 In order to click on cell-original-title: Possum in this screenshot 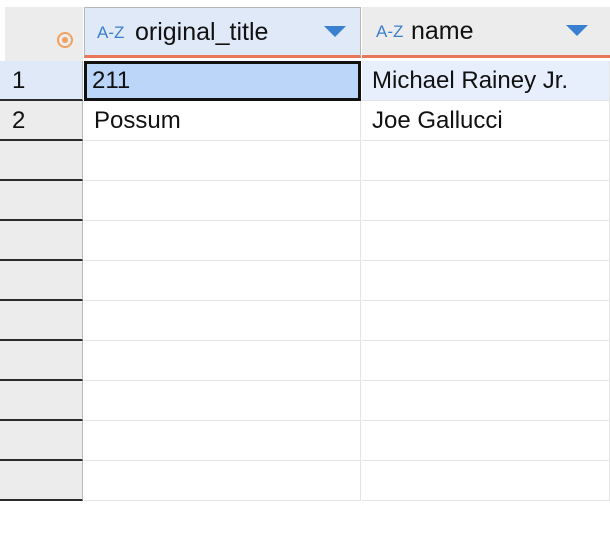, I will do `click(222, 121)`.